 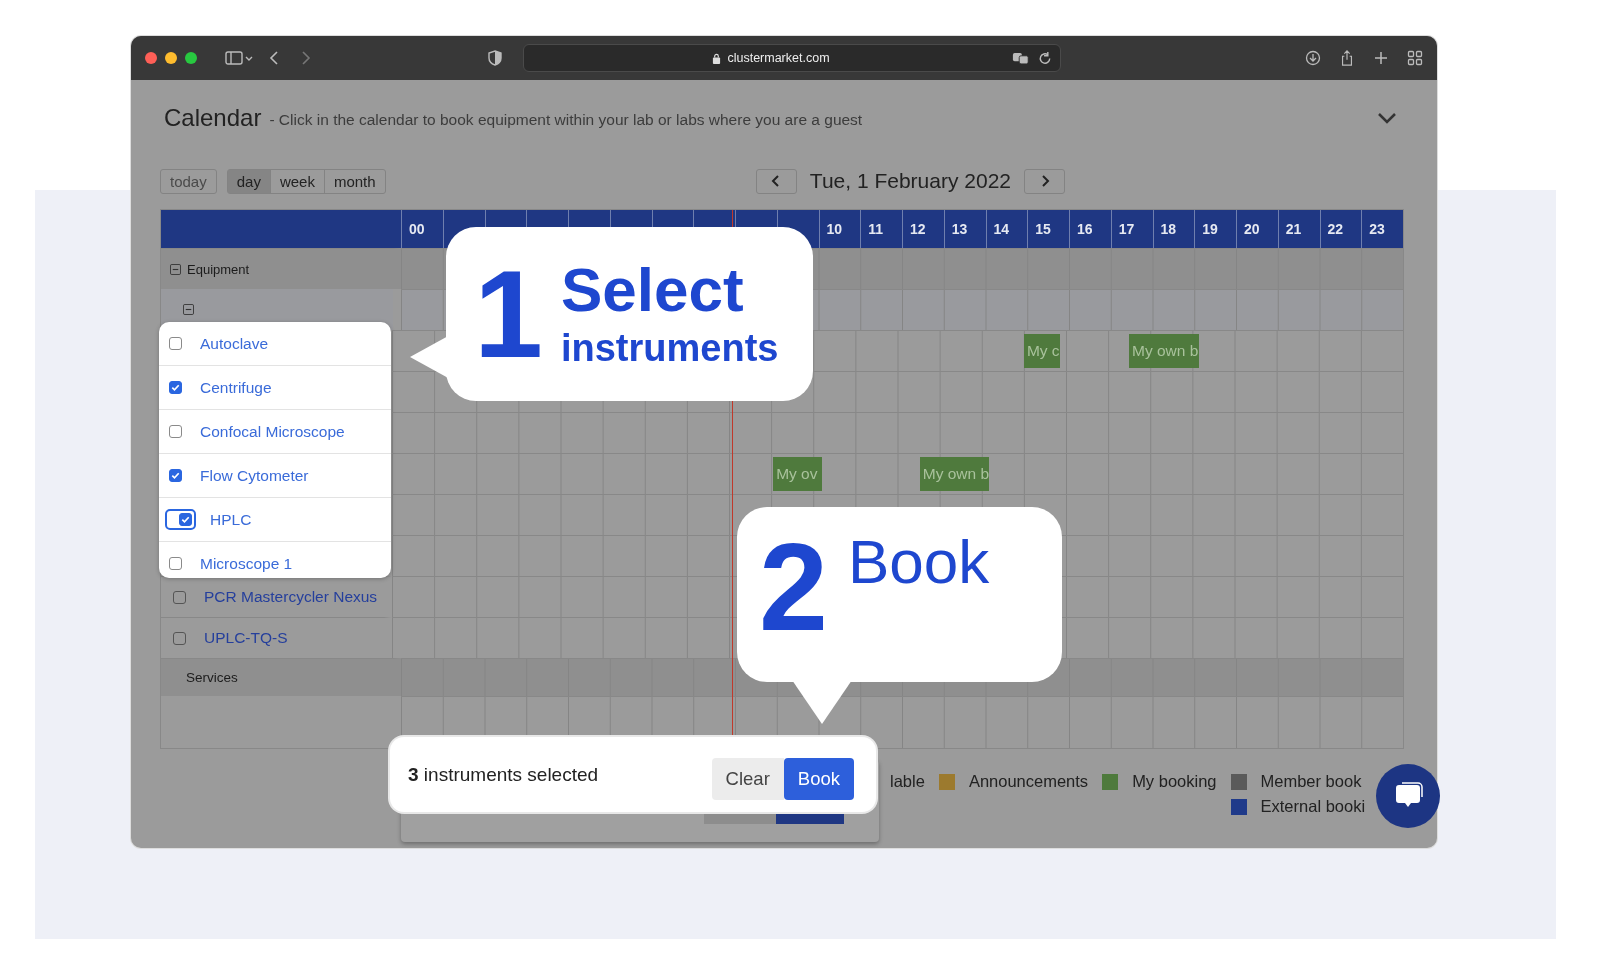 I want to click on instrument-link: Autoclave, so click(x=234, y=343).